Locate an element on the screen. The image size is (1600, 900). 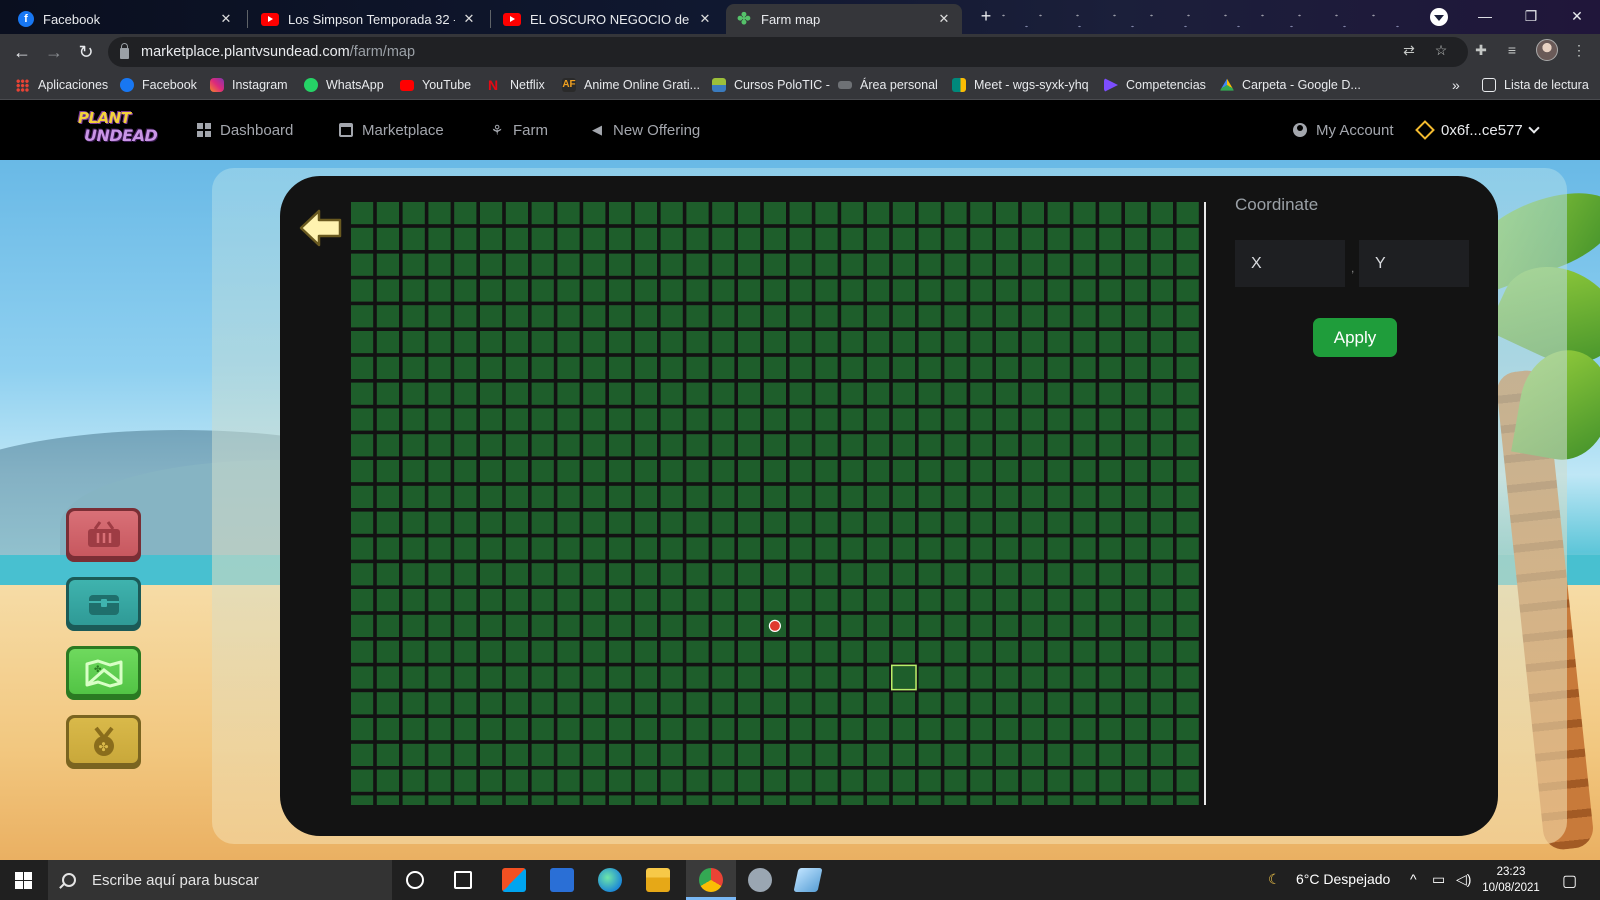
bookmark-star-icon: ☆ is located at coordinates (1441, 50).